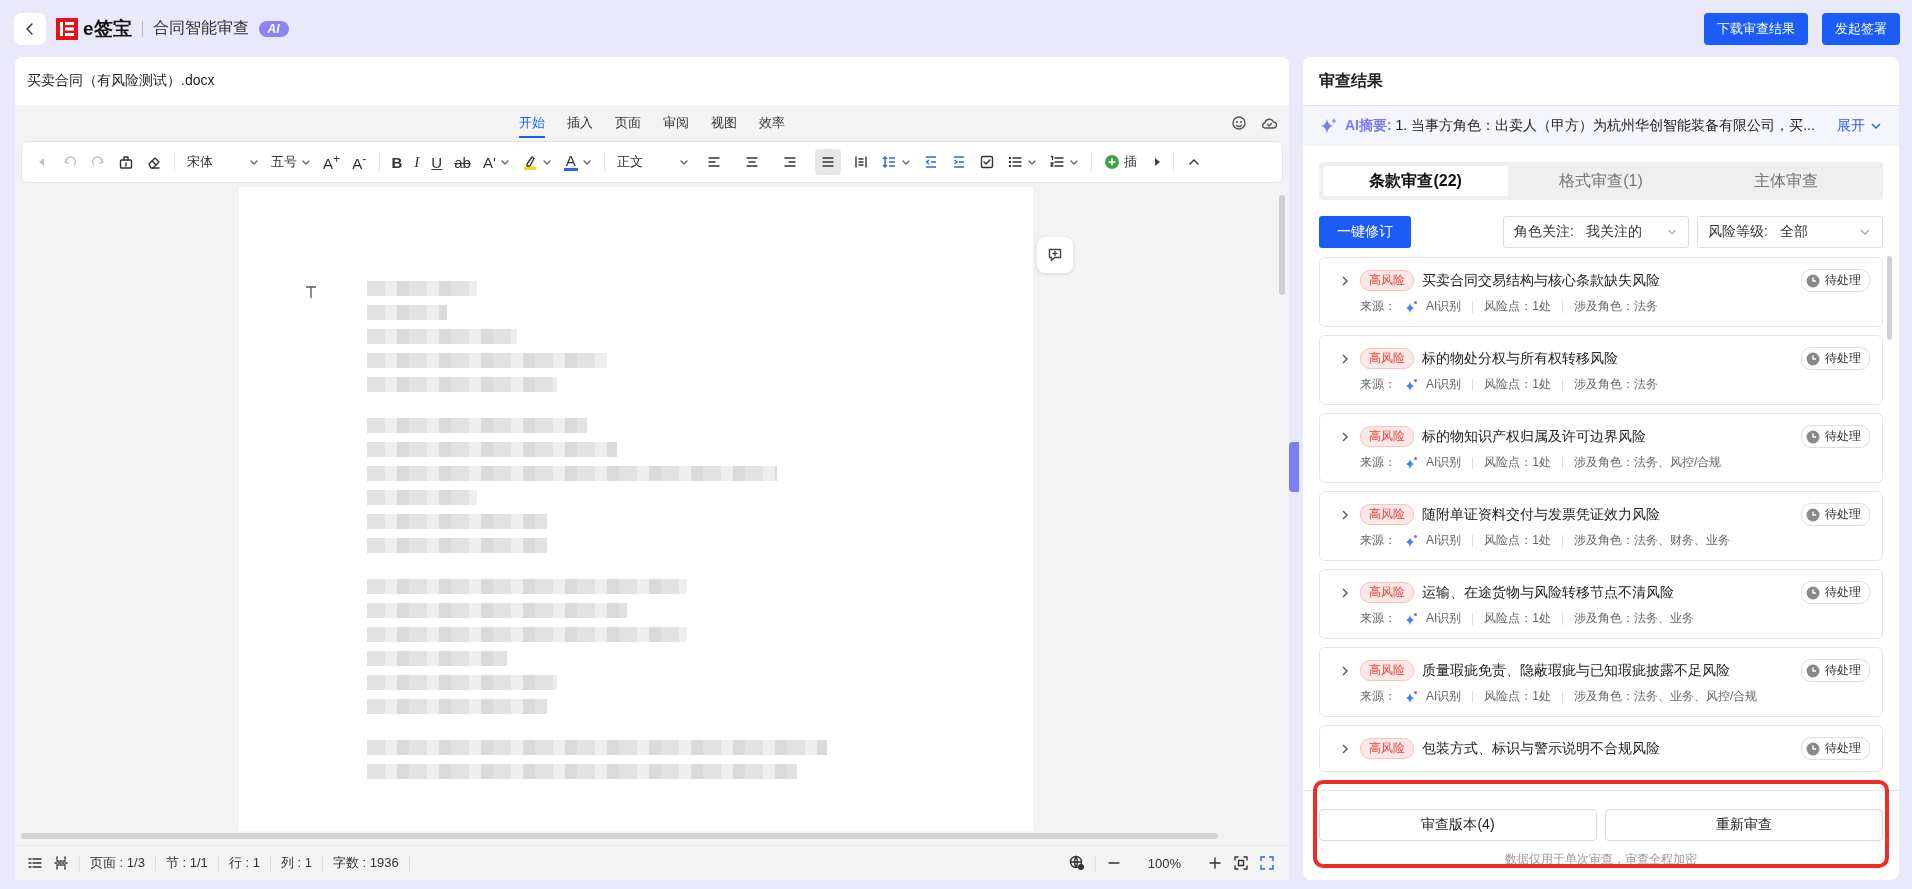  Describe the element at coordinates (986, 162) in the screenshot. I see `checkbox-icon` at that location.